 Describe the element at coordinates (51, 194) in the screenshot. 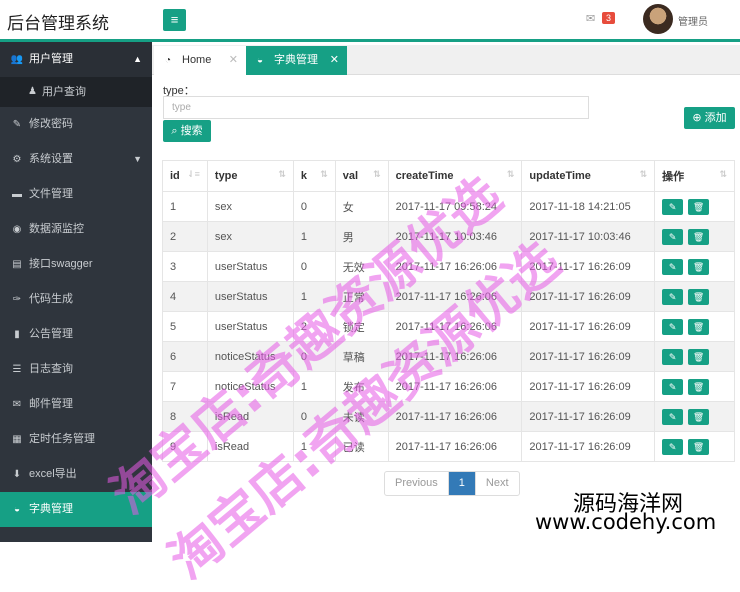

I see `sidebar-item-label: 文件管理` at that location.